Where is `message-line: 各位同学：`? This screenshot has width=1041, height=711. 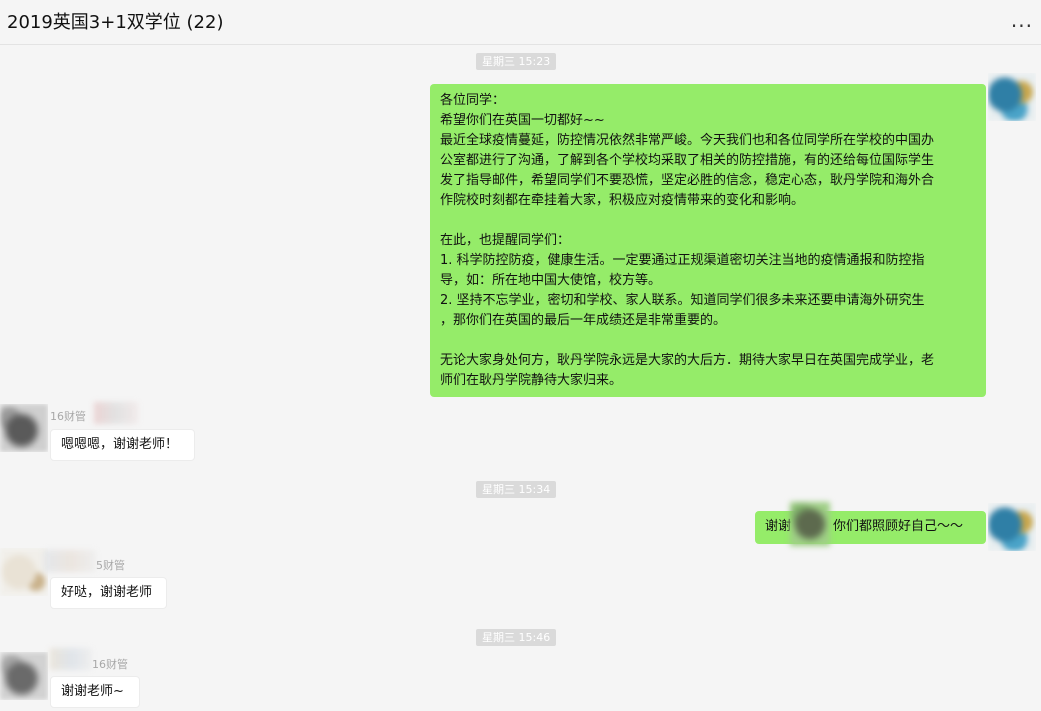
message-line: 各位同学： is located at coordinates (473, 100).